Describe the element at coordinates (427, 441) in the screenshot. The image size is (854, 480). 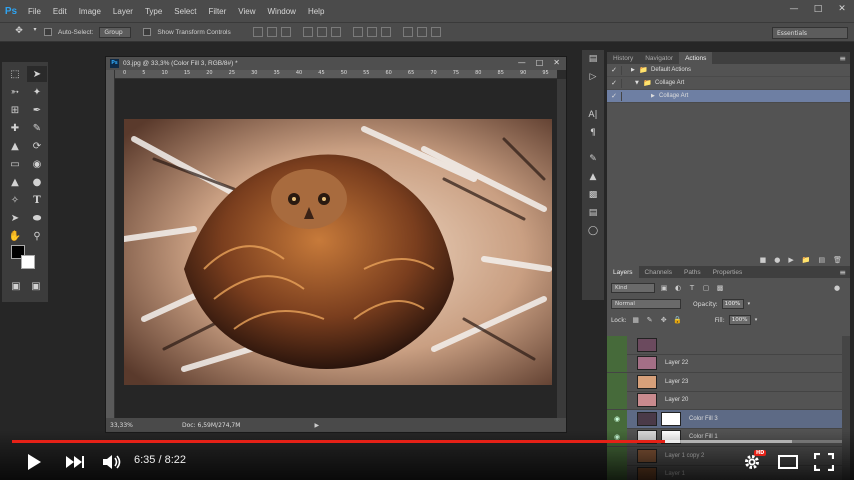
I see `progress-bar` at that location.